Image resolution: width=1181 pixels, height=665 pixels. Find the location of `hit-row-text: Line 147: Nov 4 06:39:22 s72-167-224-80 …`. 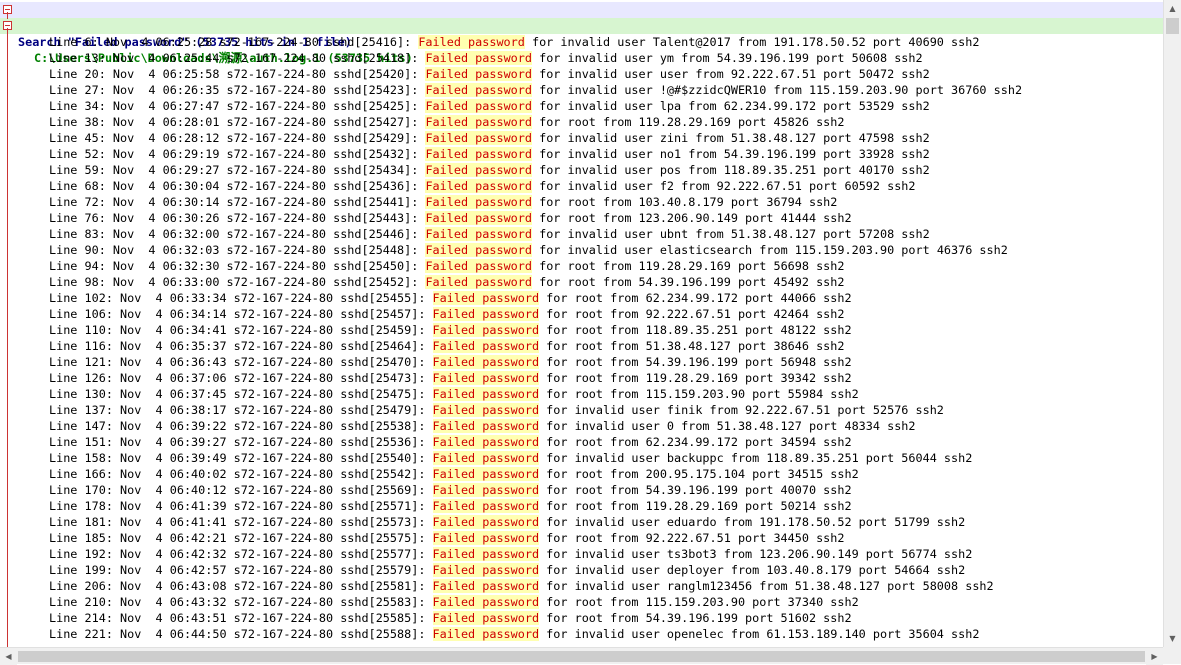

hit-row-text: Line 147: Nov 4 06:39:22 s72-167-224-80 … is located at coordinates (482, 426).